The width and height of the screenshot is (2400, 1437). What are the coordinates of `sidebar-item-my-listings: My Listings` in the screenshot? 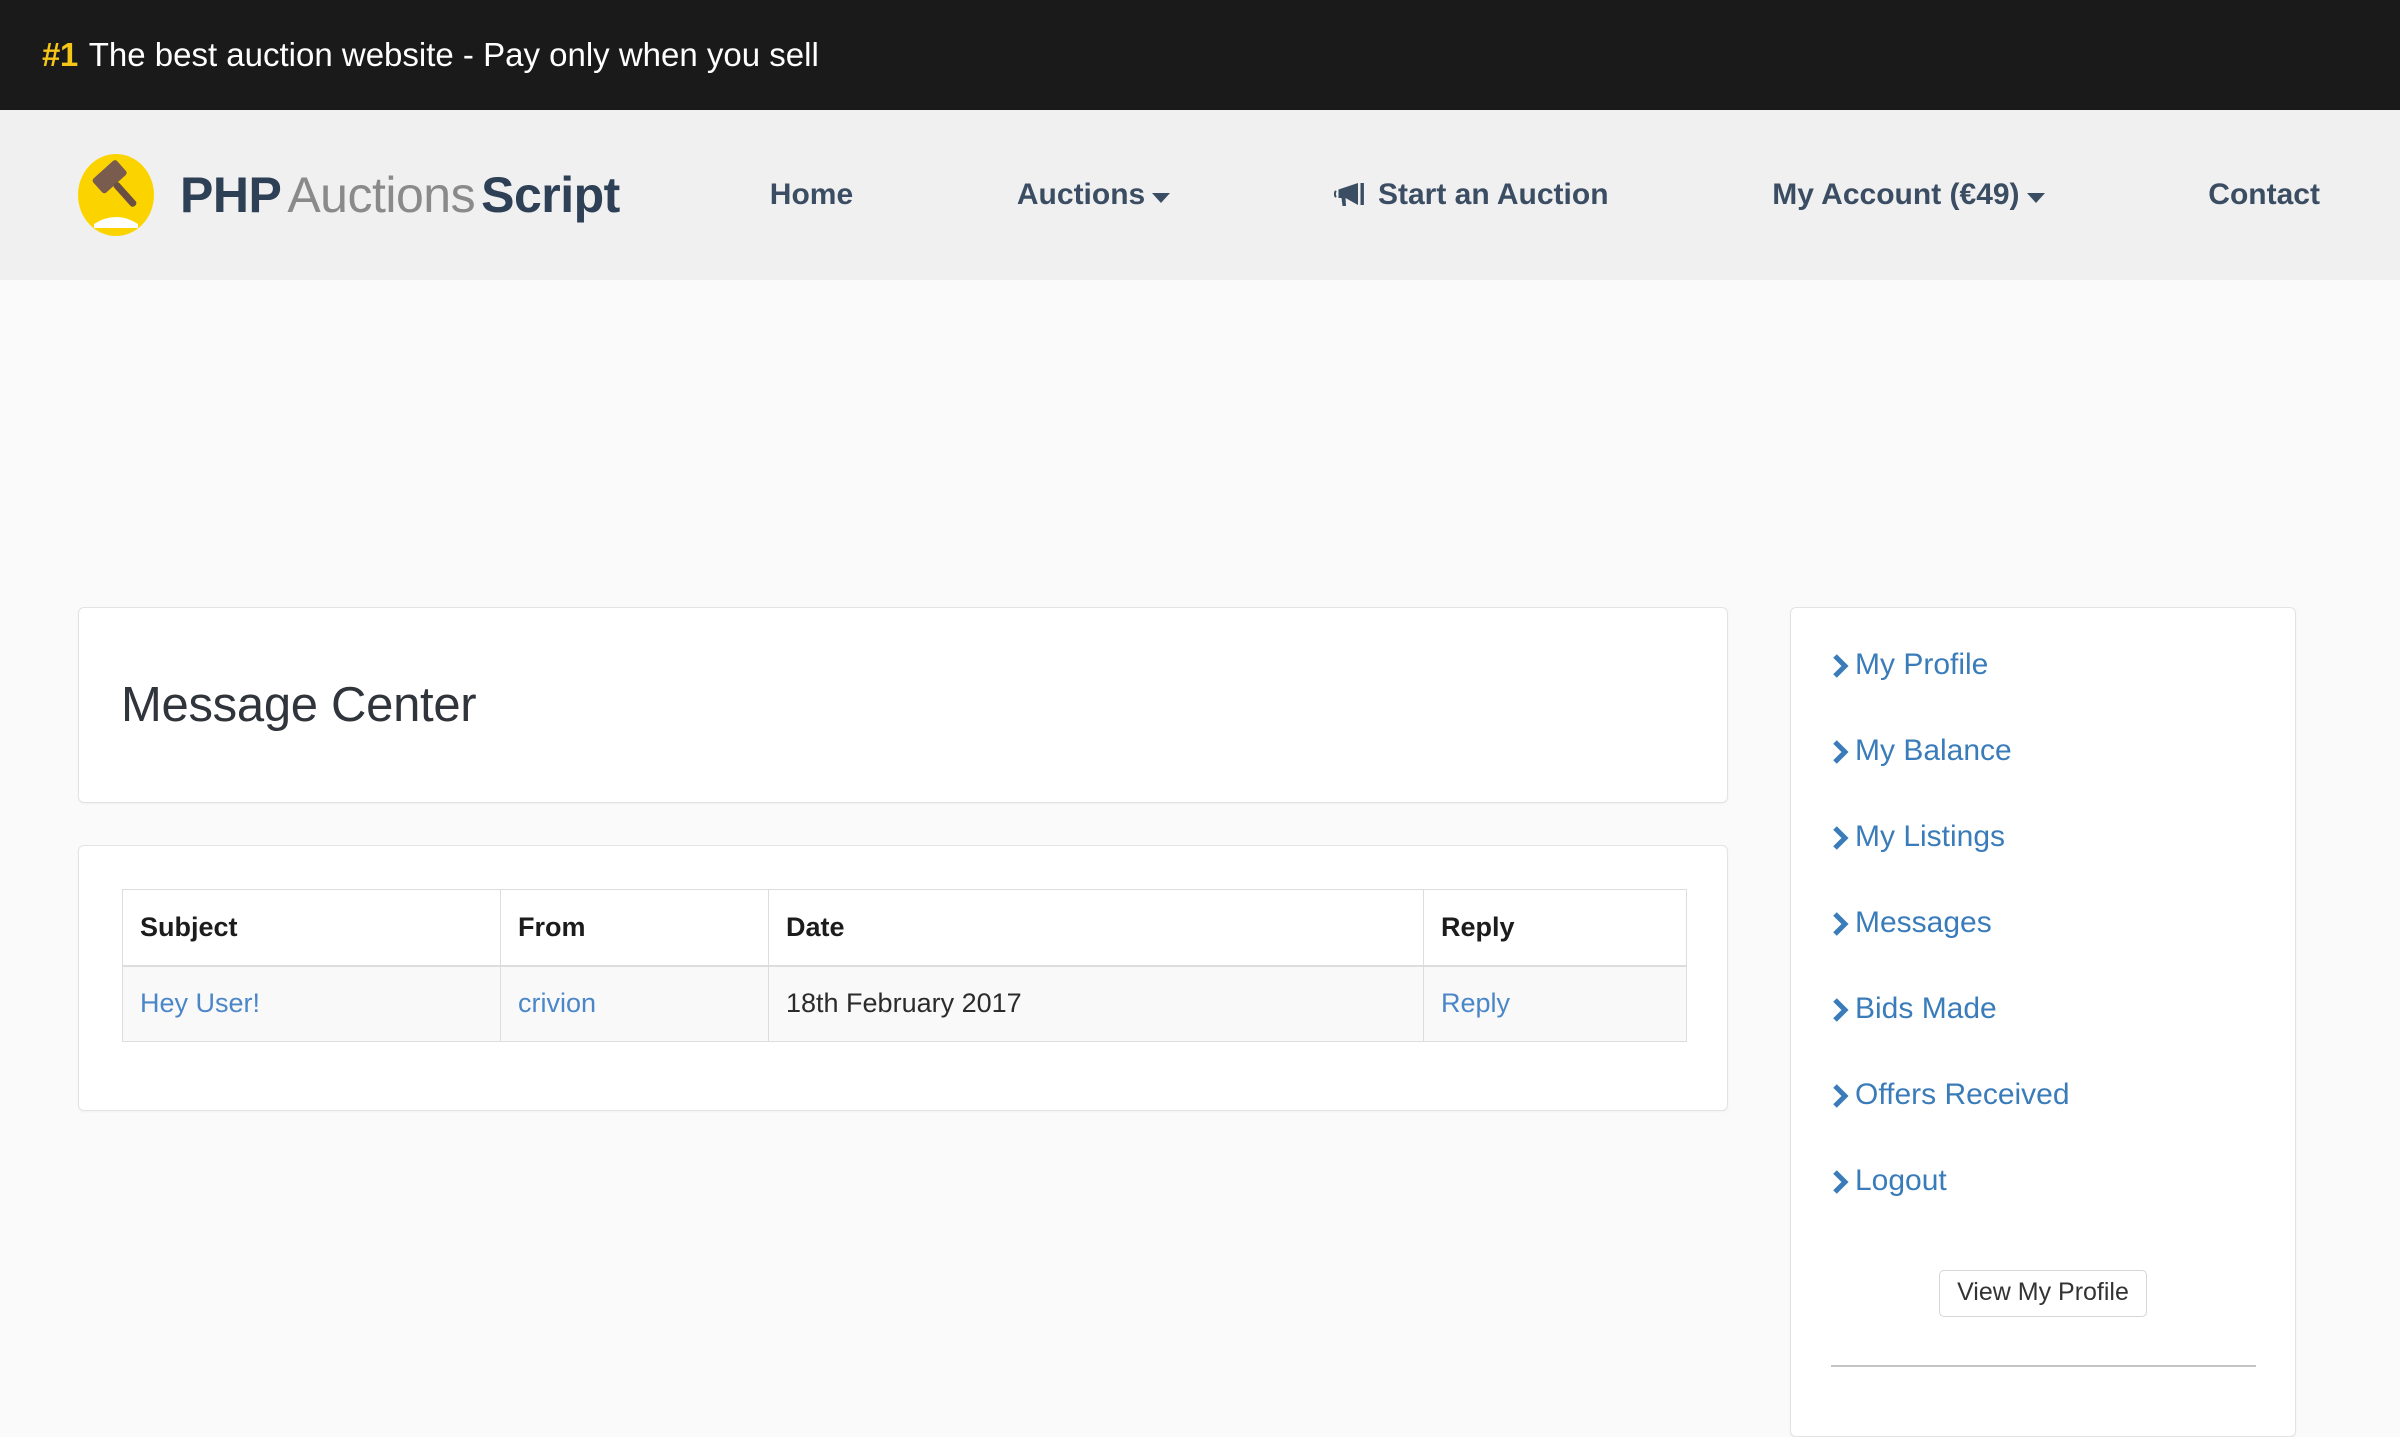 It's located at (2043, 837).